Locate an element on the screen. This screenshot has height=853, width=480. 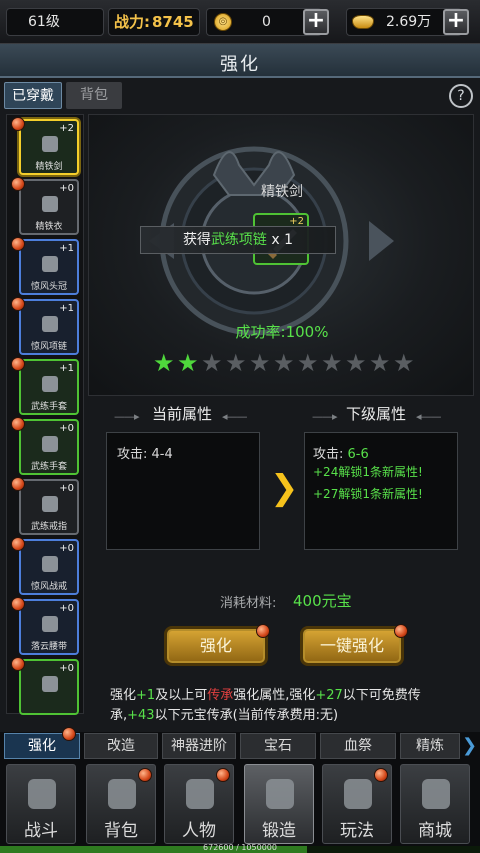
subtab-item: 改造 is located at coordinates (121, 746).